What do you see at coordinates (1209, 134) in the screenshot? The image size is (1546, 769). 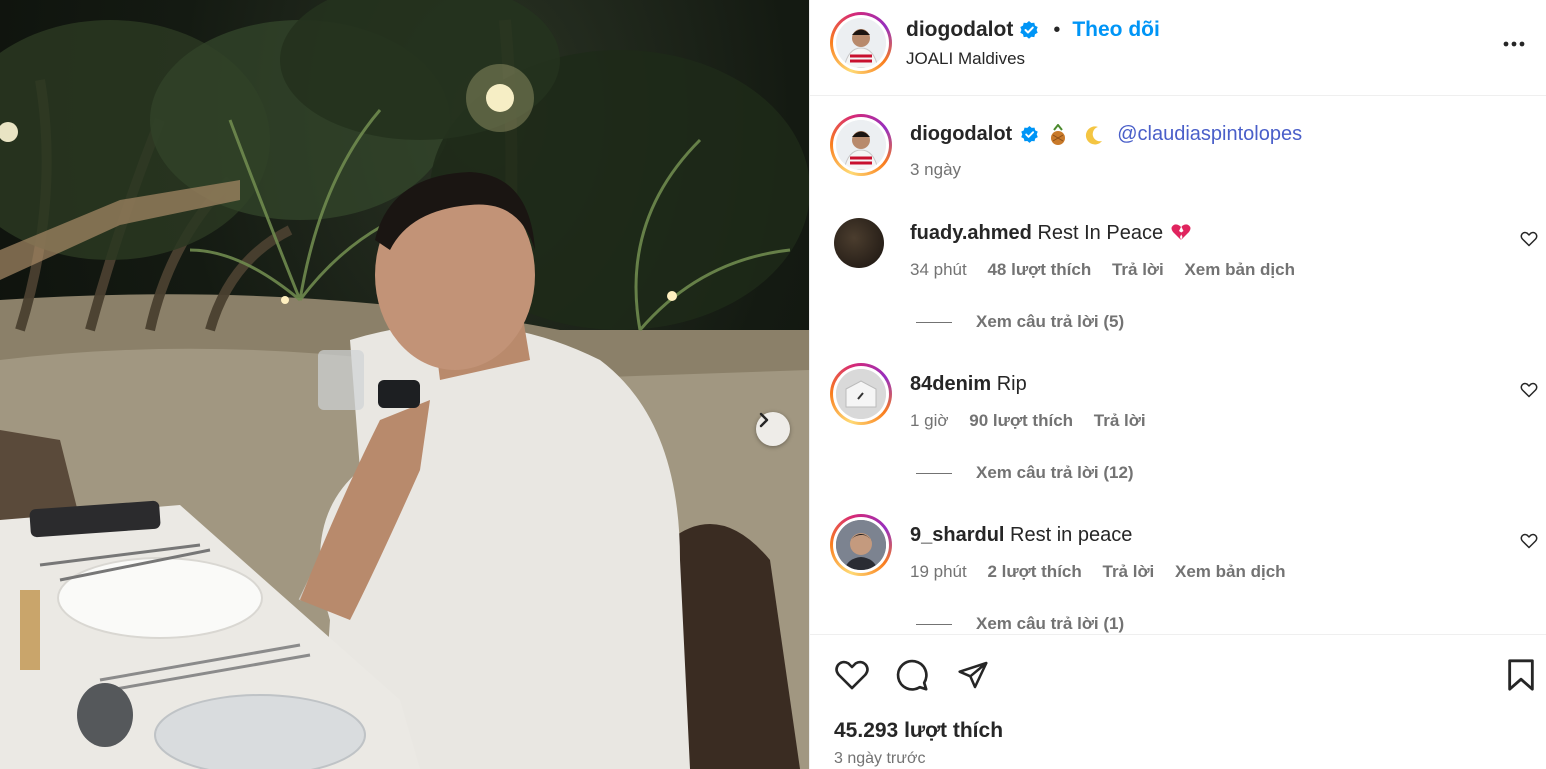 I see `caption-mention-link: @claudiaspintolopes` at bounding box center [1209, 134].